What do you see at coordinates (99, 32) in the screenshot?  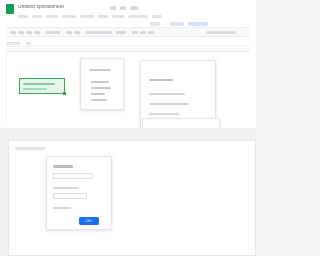 I see `font-select` at bounding box center [99, 32].